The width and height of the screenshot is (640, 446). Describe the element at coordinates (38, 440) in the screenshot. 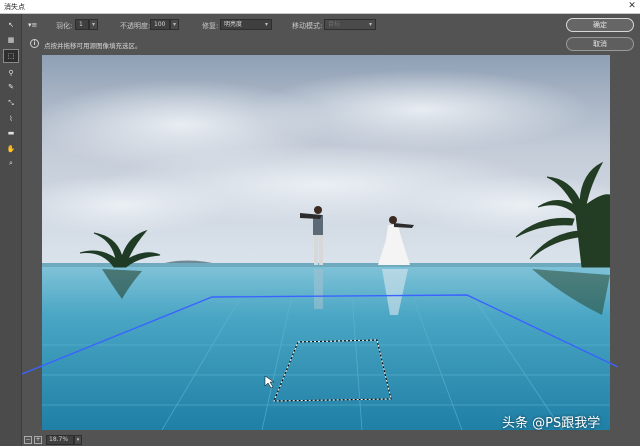

I see `zoom-in-button: +` at that location.